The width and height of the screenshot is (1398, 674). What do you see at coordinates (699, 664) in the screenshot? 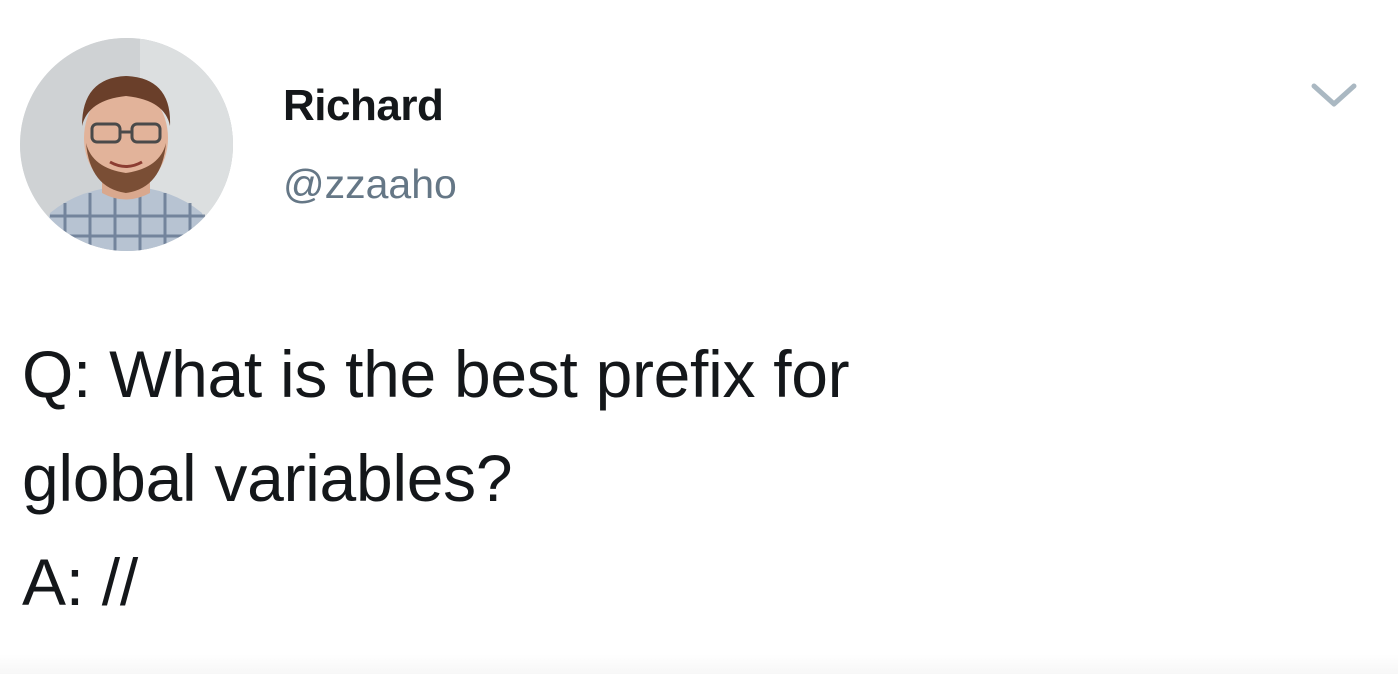
I see `divider` at bounding box center [699, 664].